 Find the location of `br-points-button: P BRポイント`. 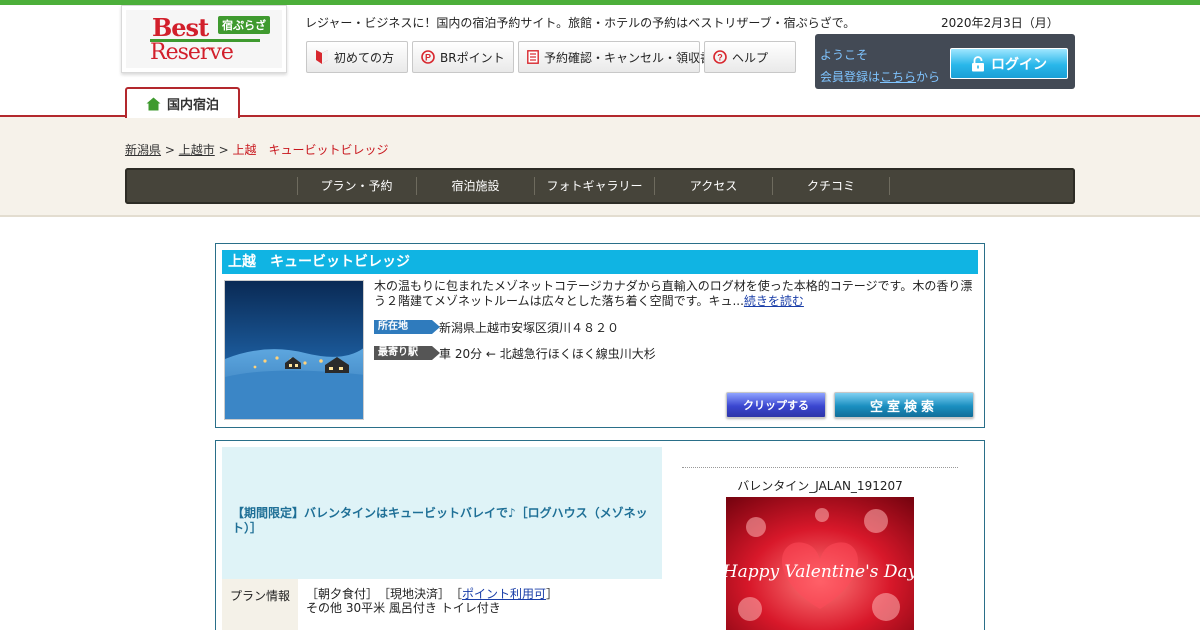

br-points-button: P BRポイント is located at coordinates (463, 57).